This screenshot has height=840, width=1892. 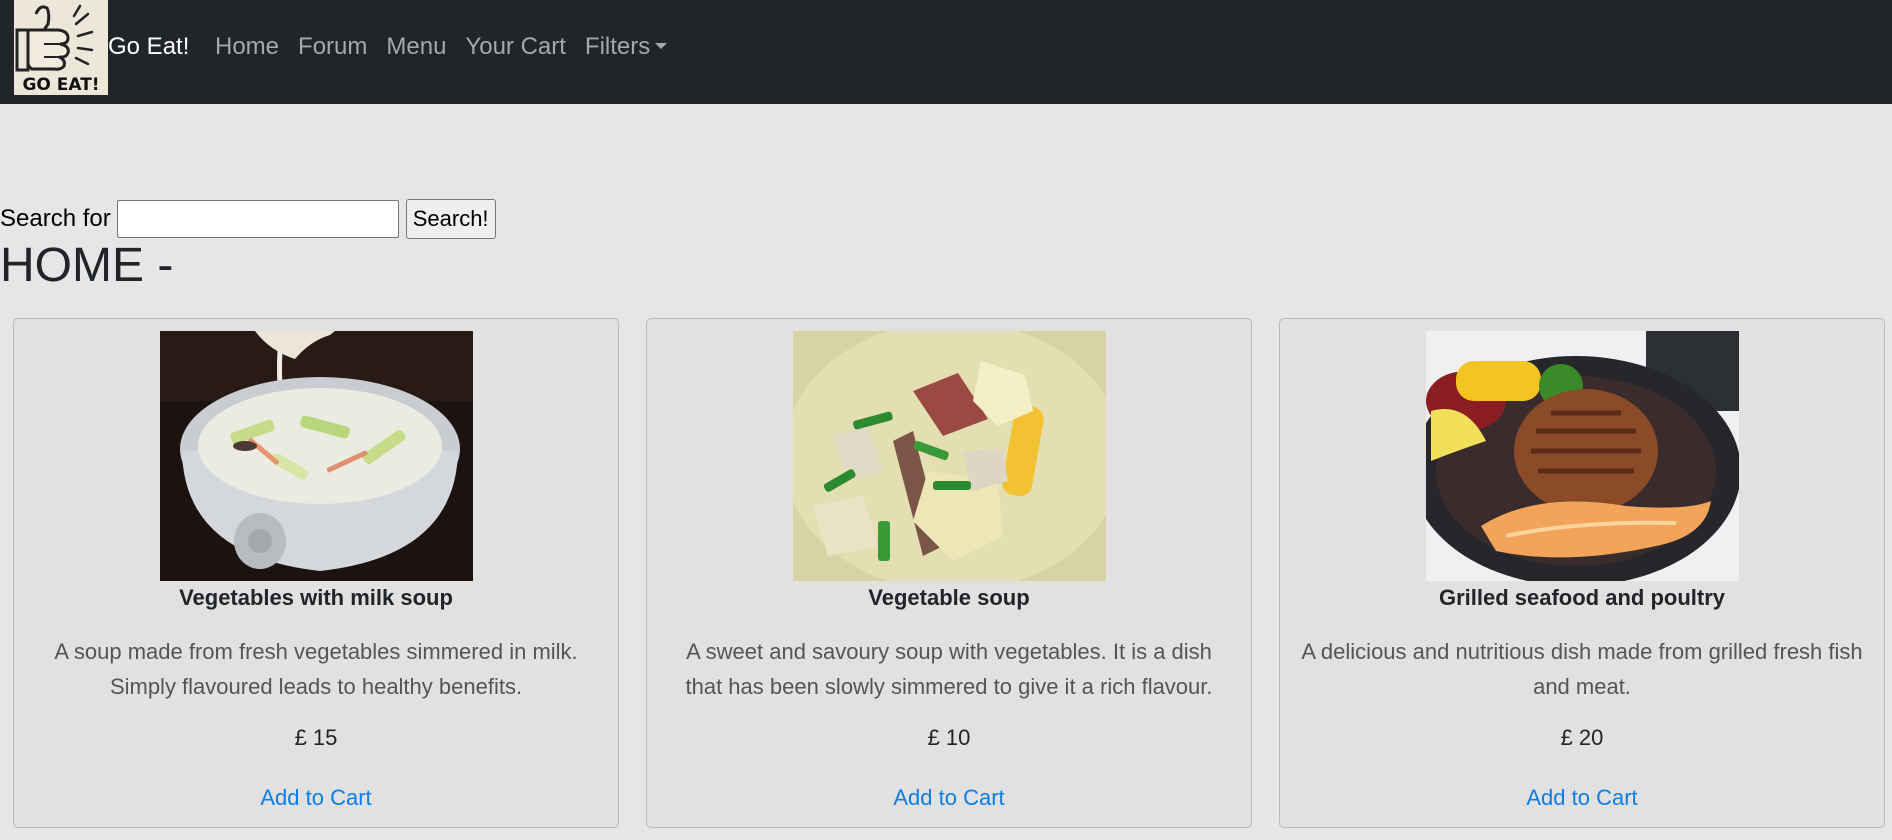 What do you see at coordinates (949, 597) in the screenshot?
I see `product-title: Vegetable soup` at bounding box center [949, 597].